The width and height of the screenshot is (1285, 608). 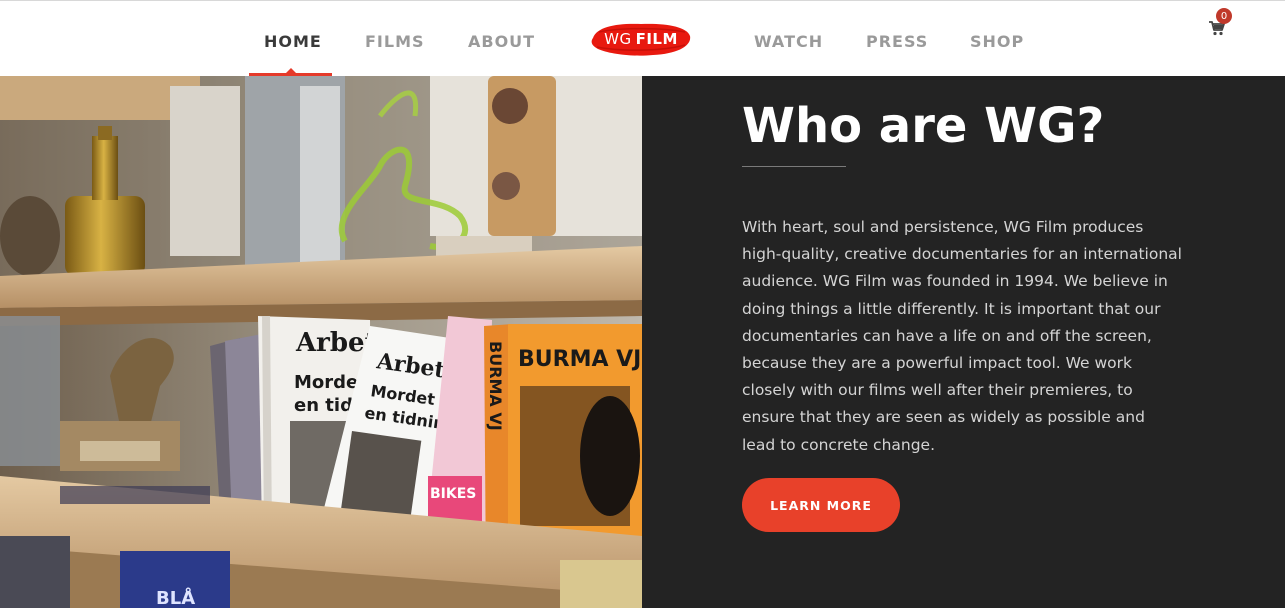 I want to click on section-title: Who are WG?, so click(x=923, y=126).